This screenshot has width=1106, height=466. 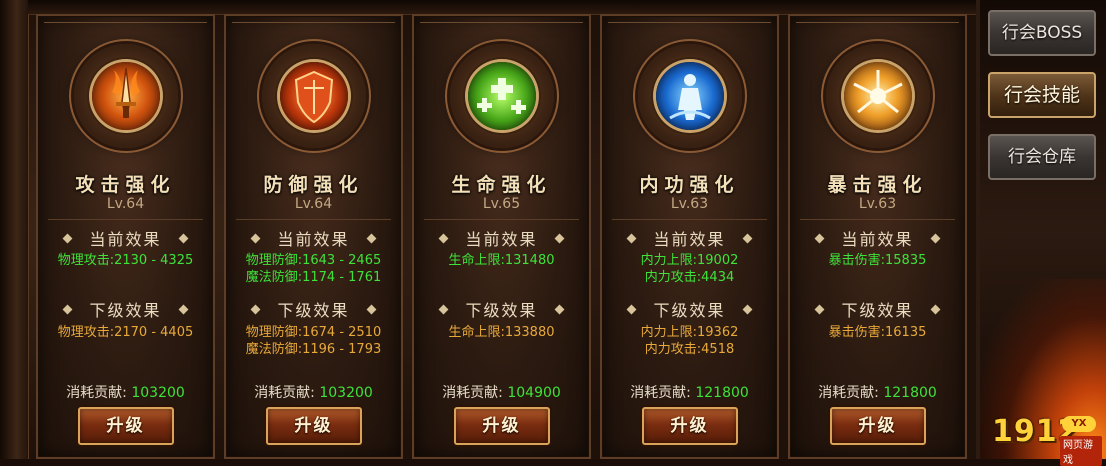 I want to click on guild-side-tabs: 行会BOSS 行会技能 行会仓库, so click(x=1043, y=229).